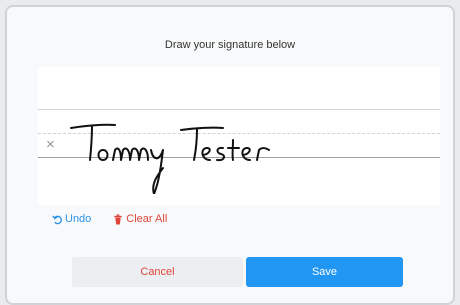 The height and width of the screenshot is (305, 460). Describe the element at coordinates (57, 219) in the screenshot. I see `undo-icon` at that location.